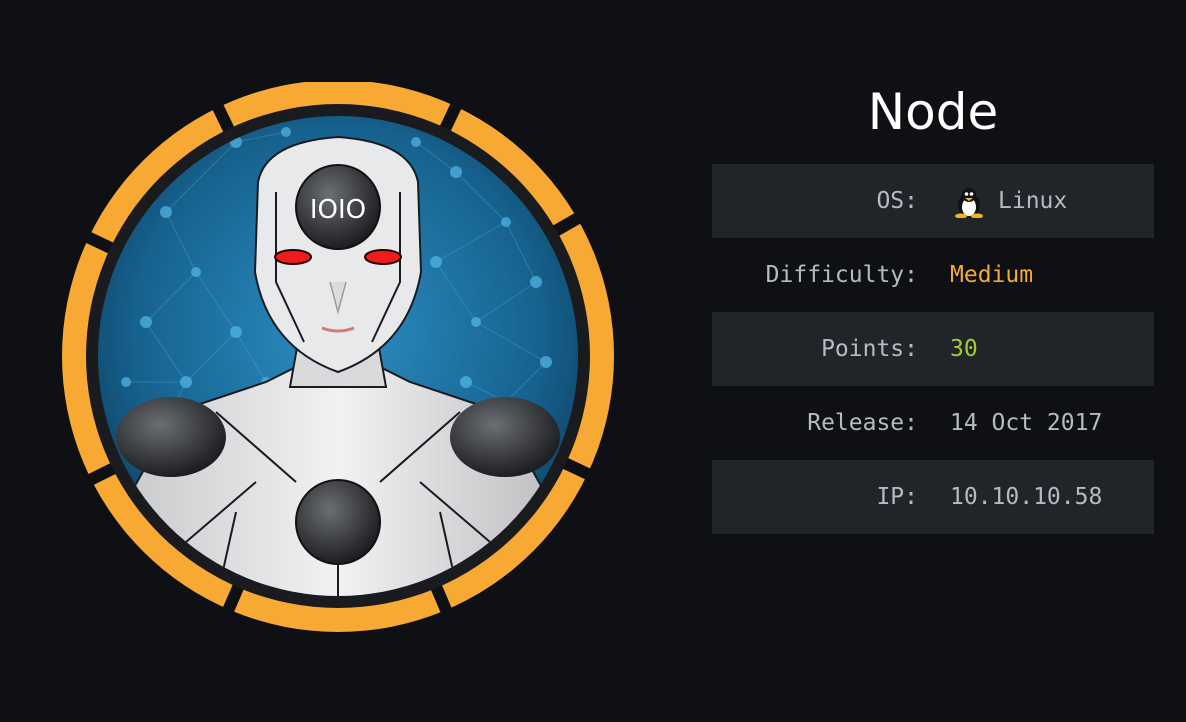 The width and height of the screenshot is (1186, 722). What do you see at coordinates (869, 349) in the screenshot?
I see `points-label: Points:` at bounding box center [869, 349].